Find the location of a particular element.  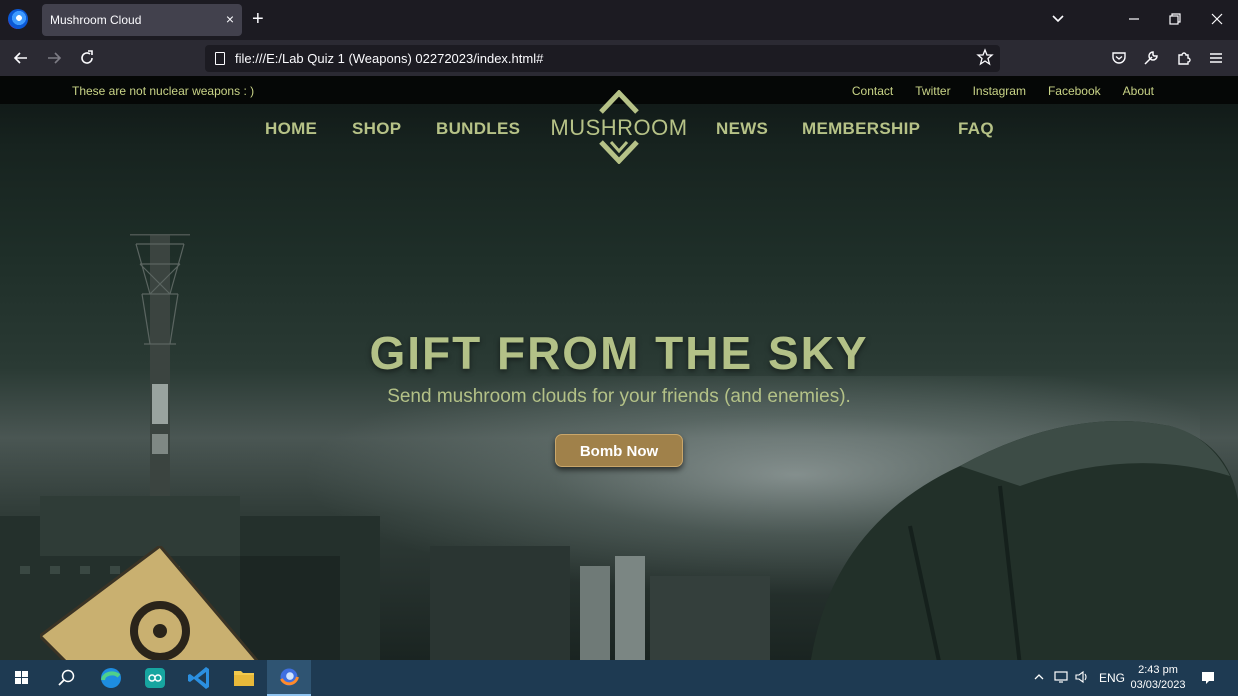

tank-structure-image is located at coordinates (1024, 540).